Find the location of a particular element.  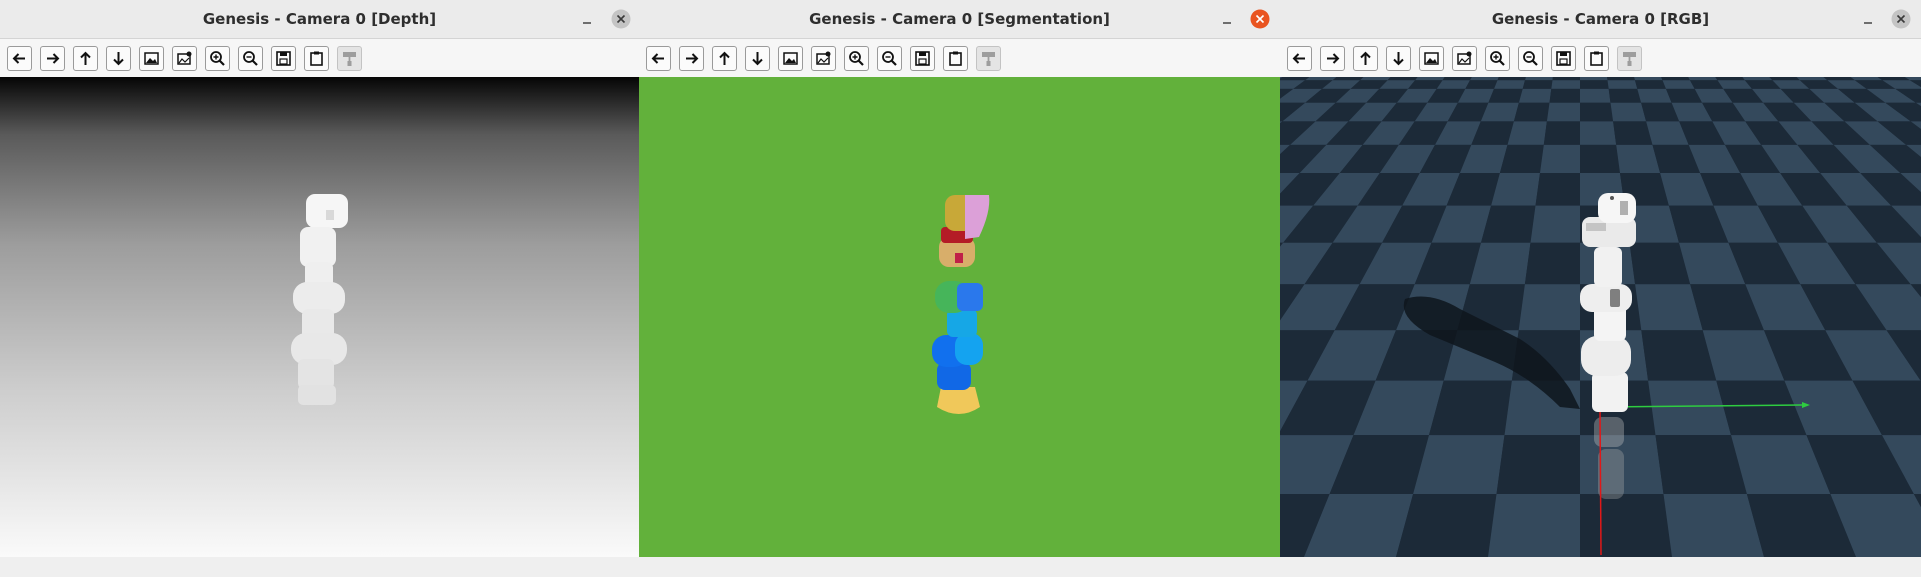

toolbar is located at coordinates (1600, 58).